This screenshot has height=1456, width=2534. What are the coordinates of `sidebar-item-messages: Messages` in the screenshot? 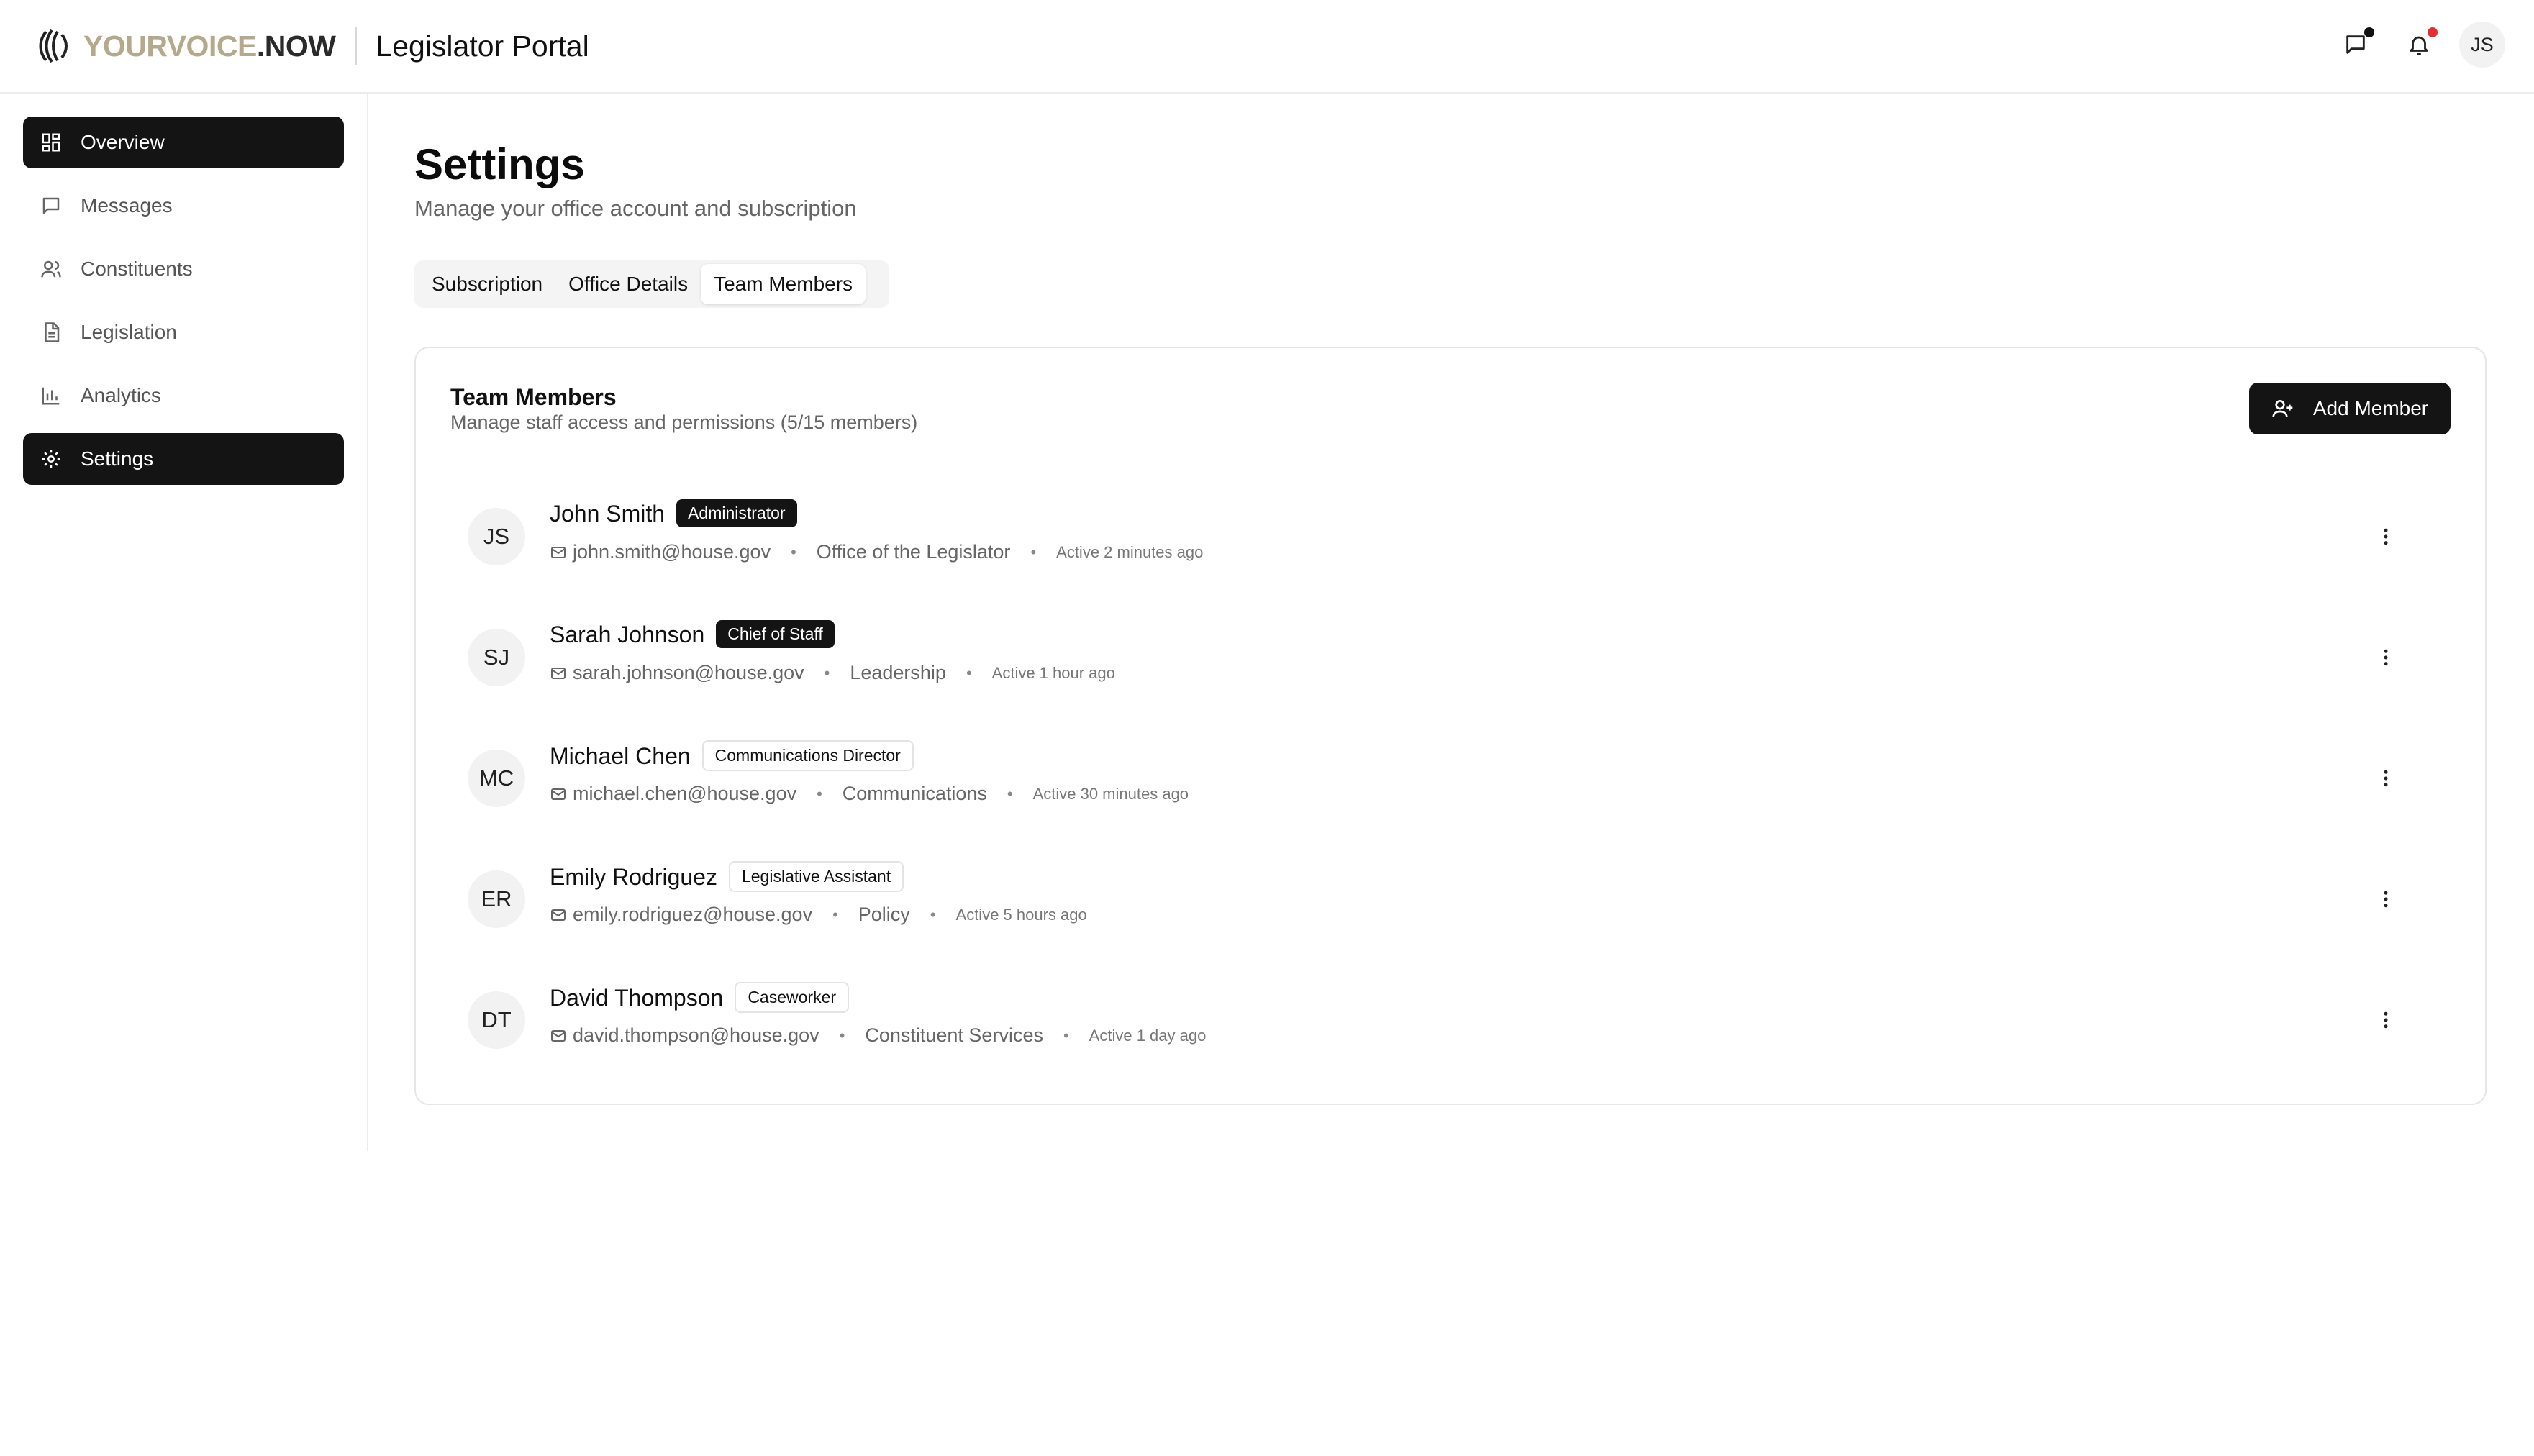 It's located at (183, 206).